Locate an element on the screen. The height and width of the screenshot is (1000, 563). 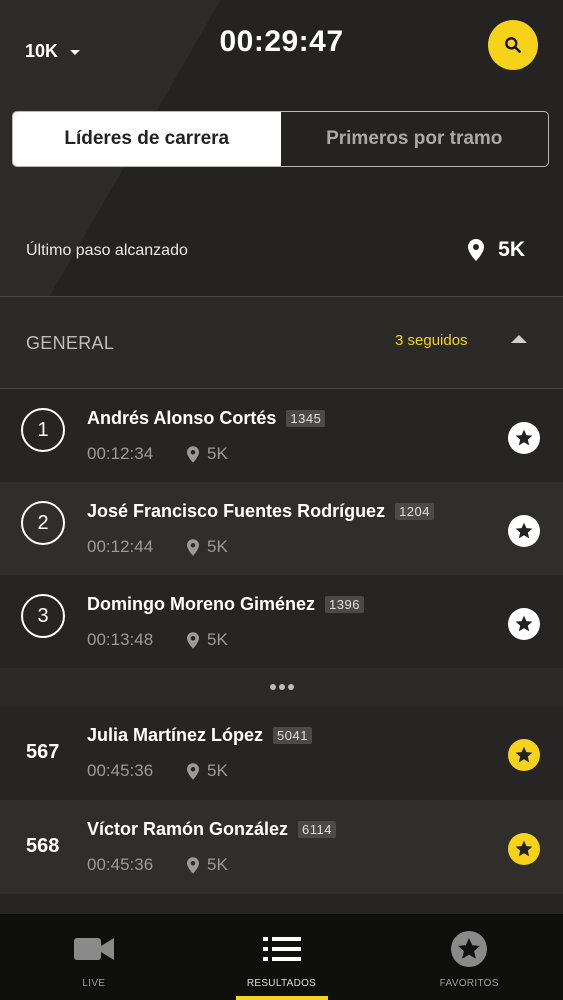
runner-name: Andrés Alonso Cortés is located at coordinates (182, 418).